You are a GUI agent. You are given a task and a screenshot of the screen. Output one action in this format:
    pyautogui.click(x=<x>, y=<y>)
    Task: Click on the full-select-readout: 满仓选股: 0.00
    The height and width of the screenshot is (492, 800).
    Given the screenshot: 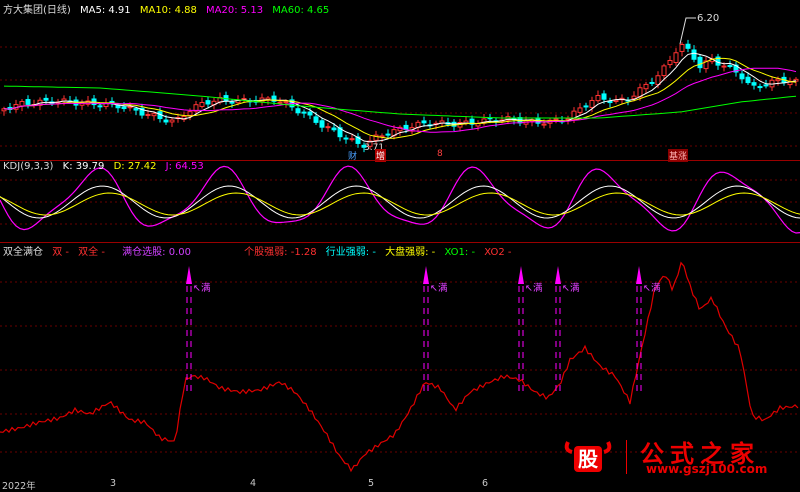 What is the action you would take?
    pyautogui.click(x=156, y=252)
    